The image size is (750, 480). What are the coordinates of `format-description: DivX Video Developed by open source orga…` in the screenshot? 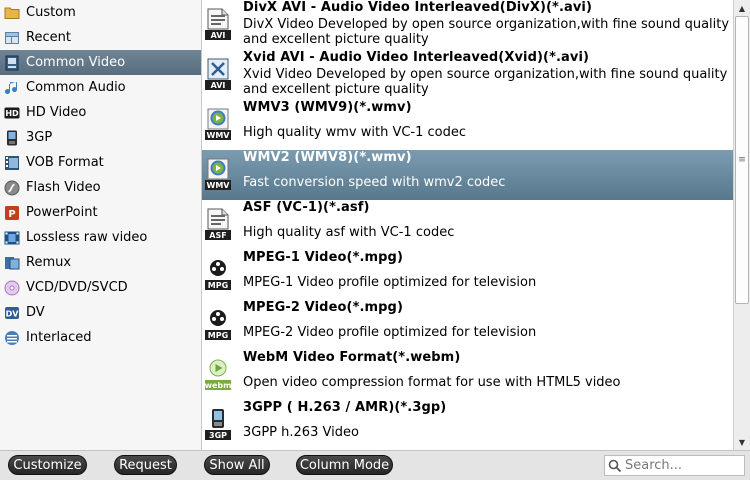 It's located at (486, 32).